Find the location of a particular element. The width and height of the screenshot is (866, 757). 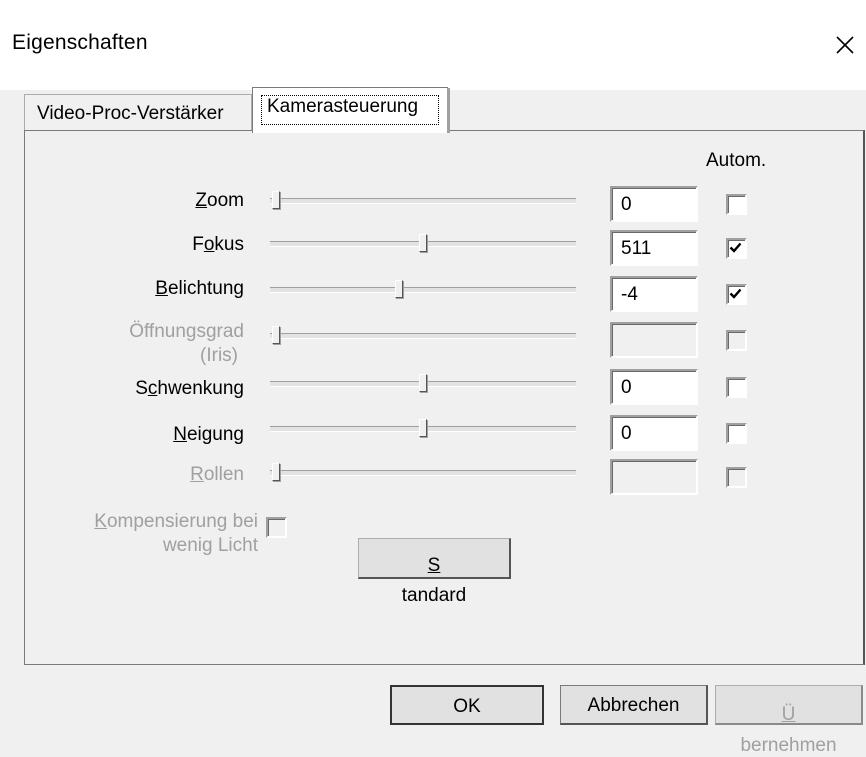

cancel-button: Abbrechen is located at coordinates (634, 705).